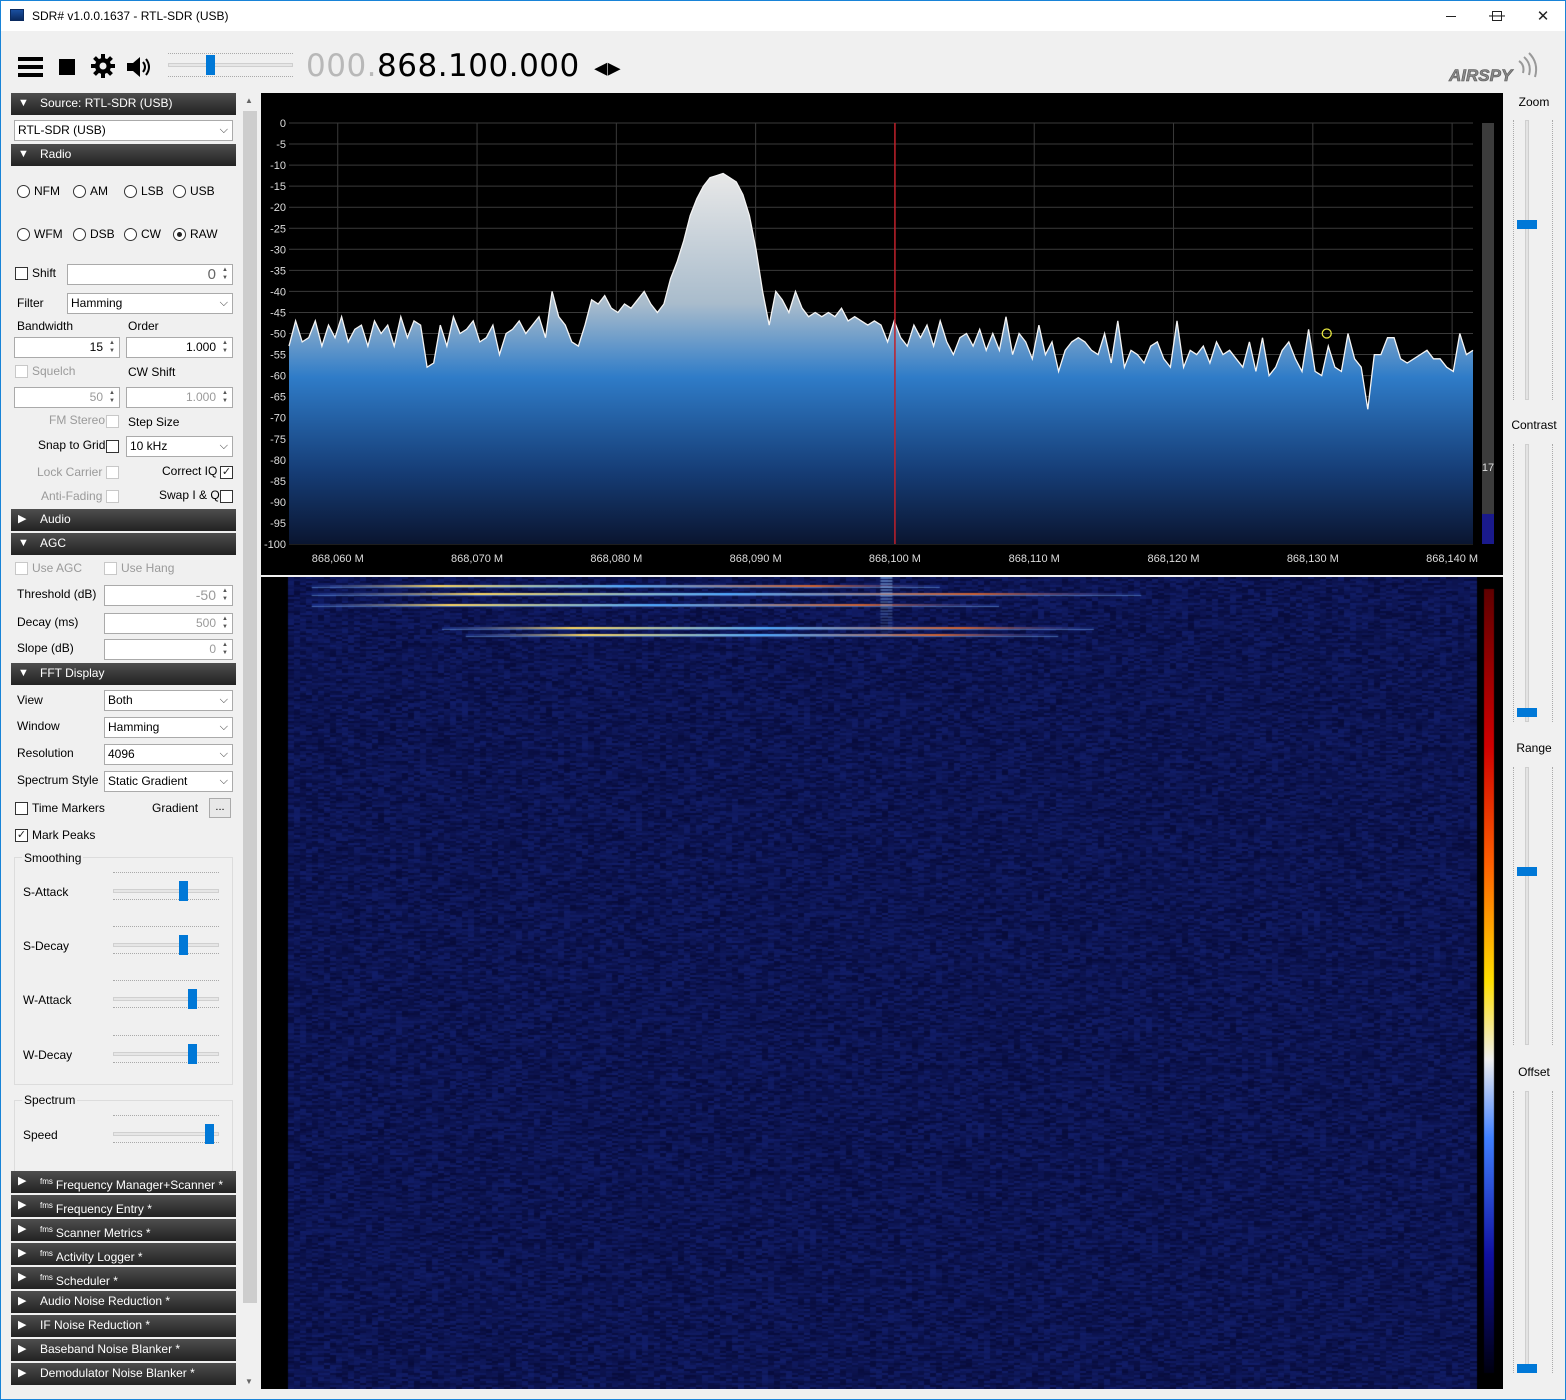  I want to click on range-slider-thumb, so click(1527, 871).